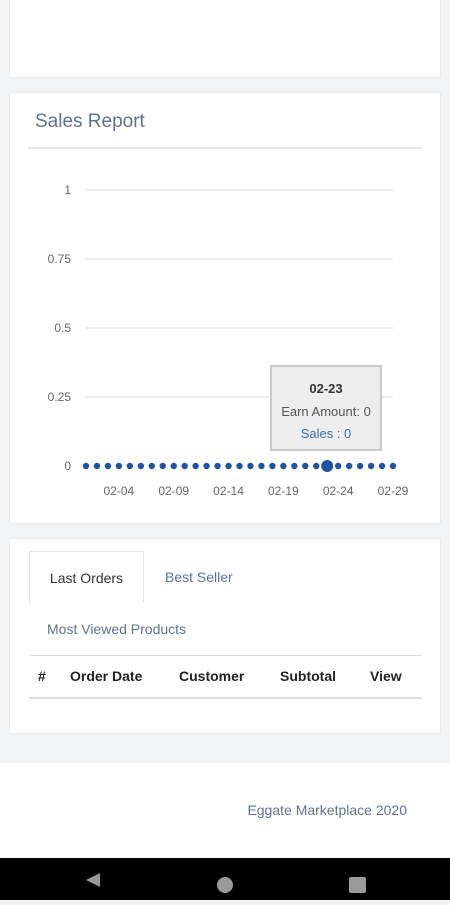 Image resolution: width=450 pixels, height=905 pixels. I want to click on chart-tooltip: 02-23 Earn Amount: 0 Sales : 0, so click(326, 408).